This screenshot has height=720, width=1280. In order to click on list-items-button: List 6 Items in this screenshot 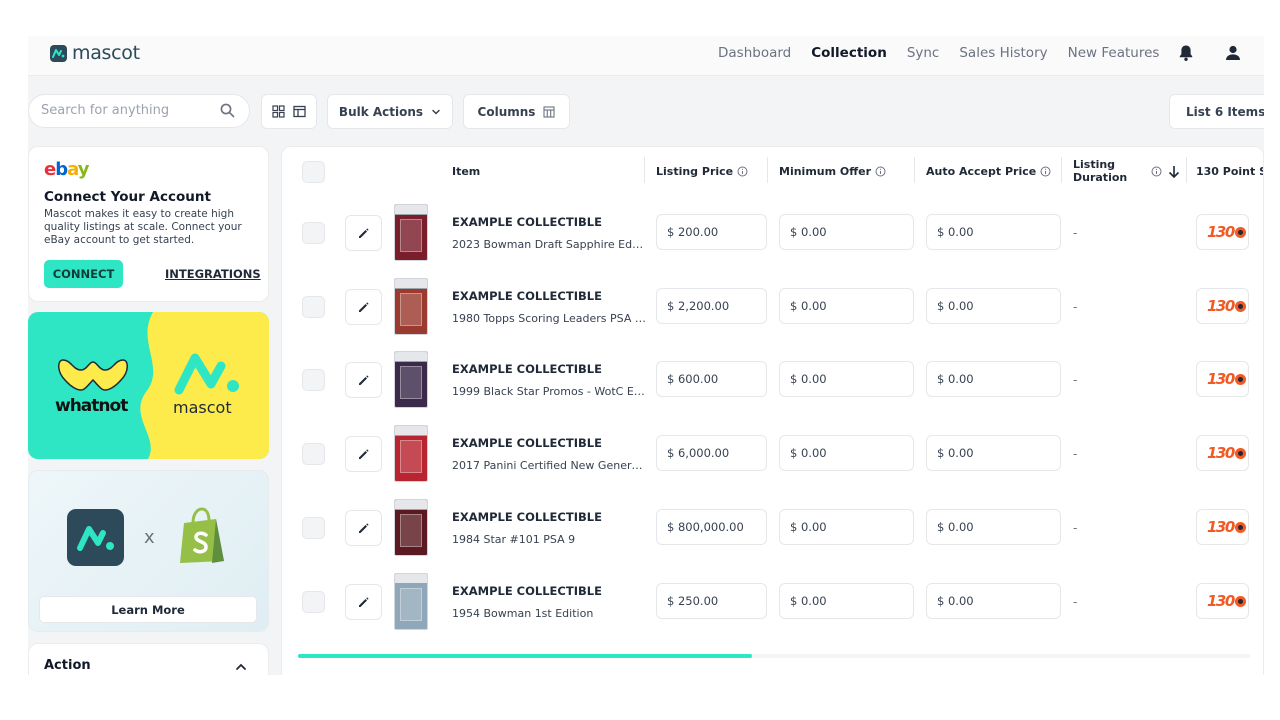, I will do `click(1216, 111)`.